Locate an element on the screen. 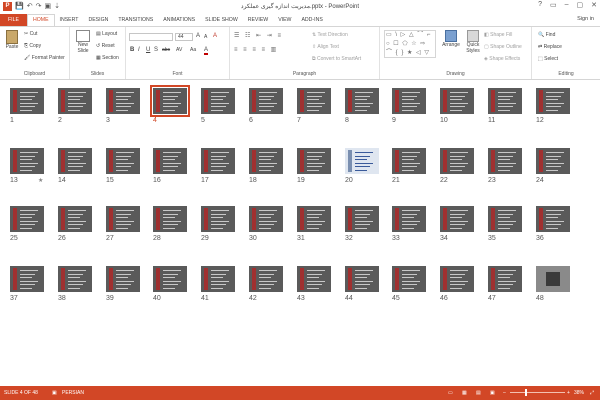 The image size is (600, 400). alignment-icons: ≡ ≡ ≡ ≡ ▥ is located at coordinates (256, 49).